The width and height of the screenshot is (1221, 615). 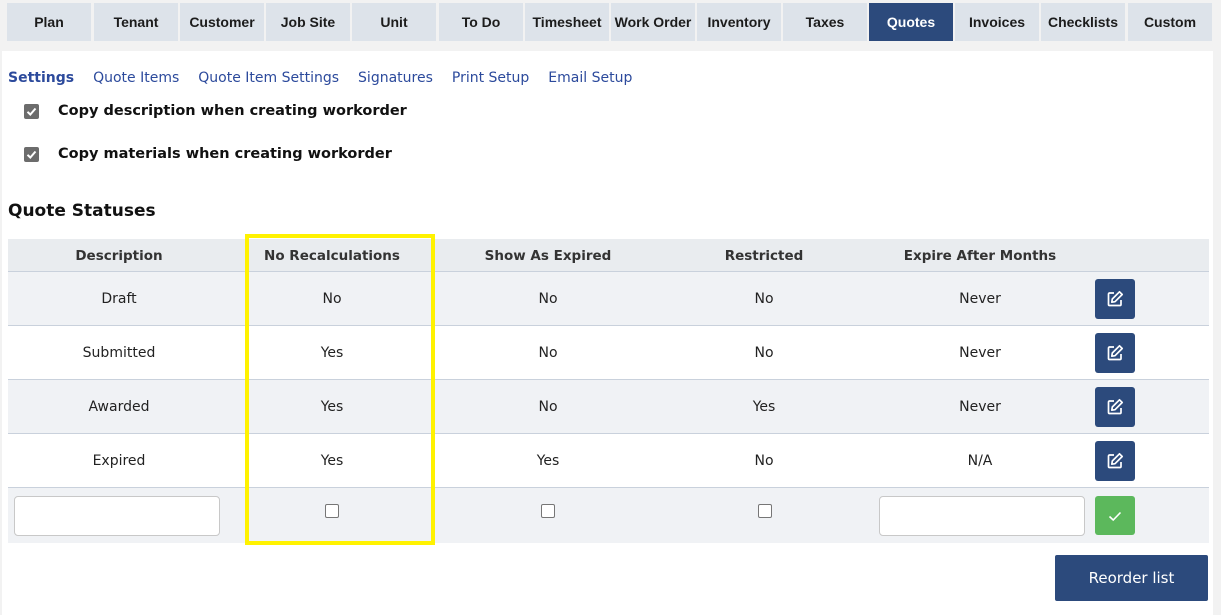 What do you see at coordinates (119, 352) in the screenshot?
I see `cell-description: Submitted` at bounding box center [119, 352].